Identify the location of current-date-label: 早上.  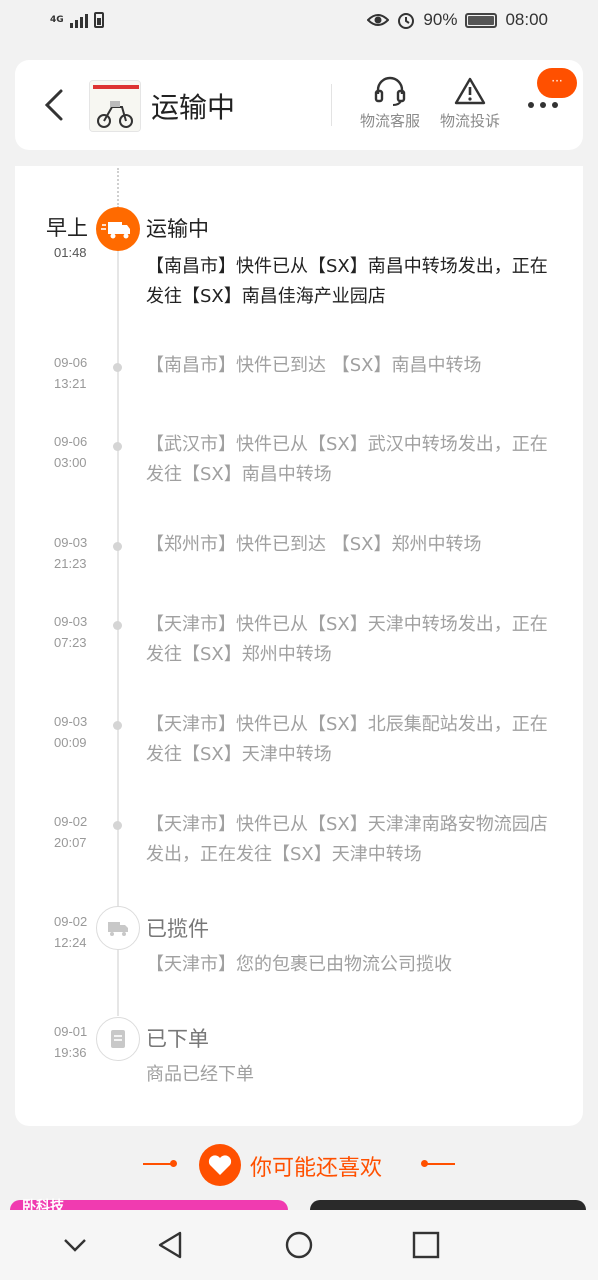
(67, 228).